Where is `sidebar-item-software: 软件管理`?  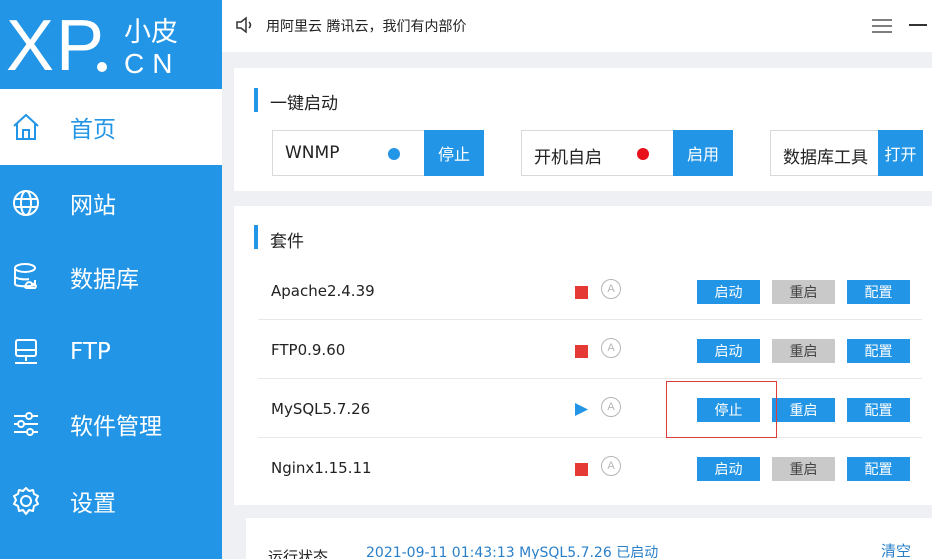 sidebar-item-software: 软件管理 is located at coordinates (111, 424).